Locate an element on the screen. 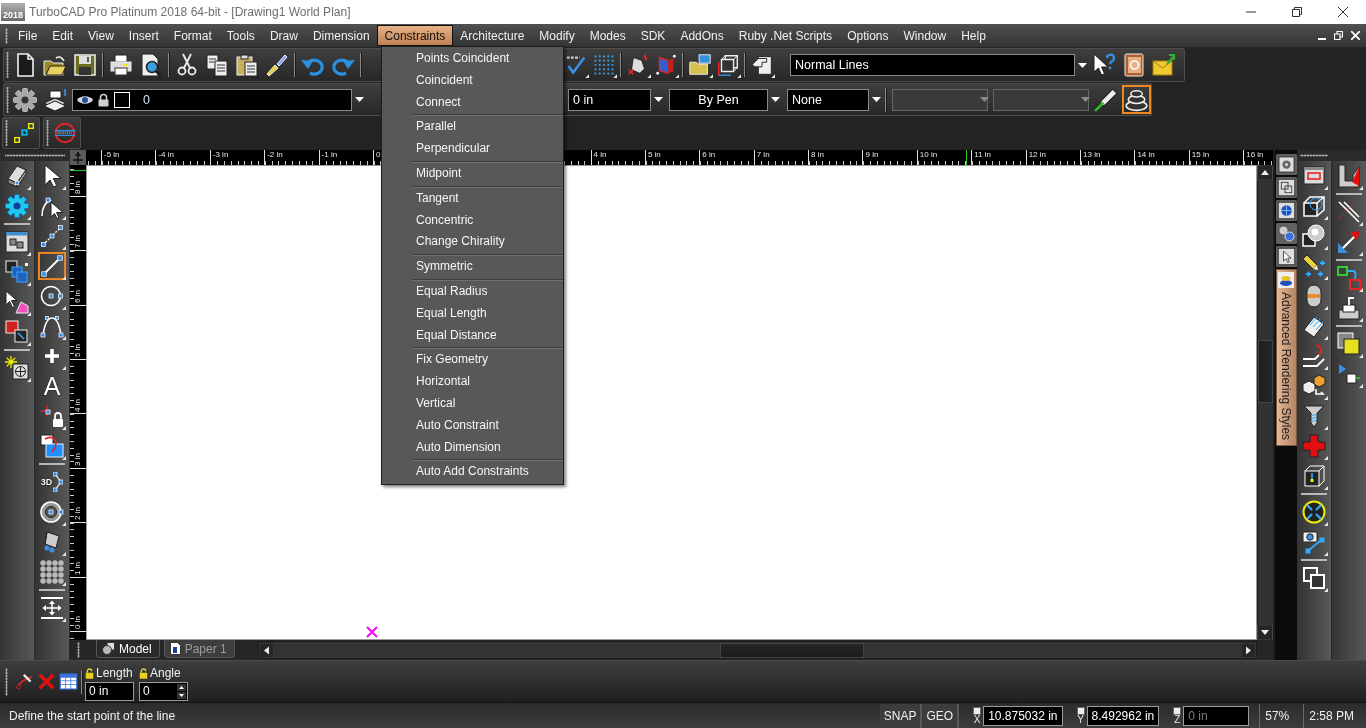  menu-item: Connect is located at coordinates (472, 102).